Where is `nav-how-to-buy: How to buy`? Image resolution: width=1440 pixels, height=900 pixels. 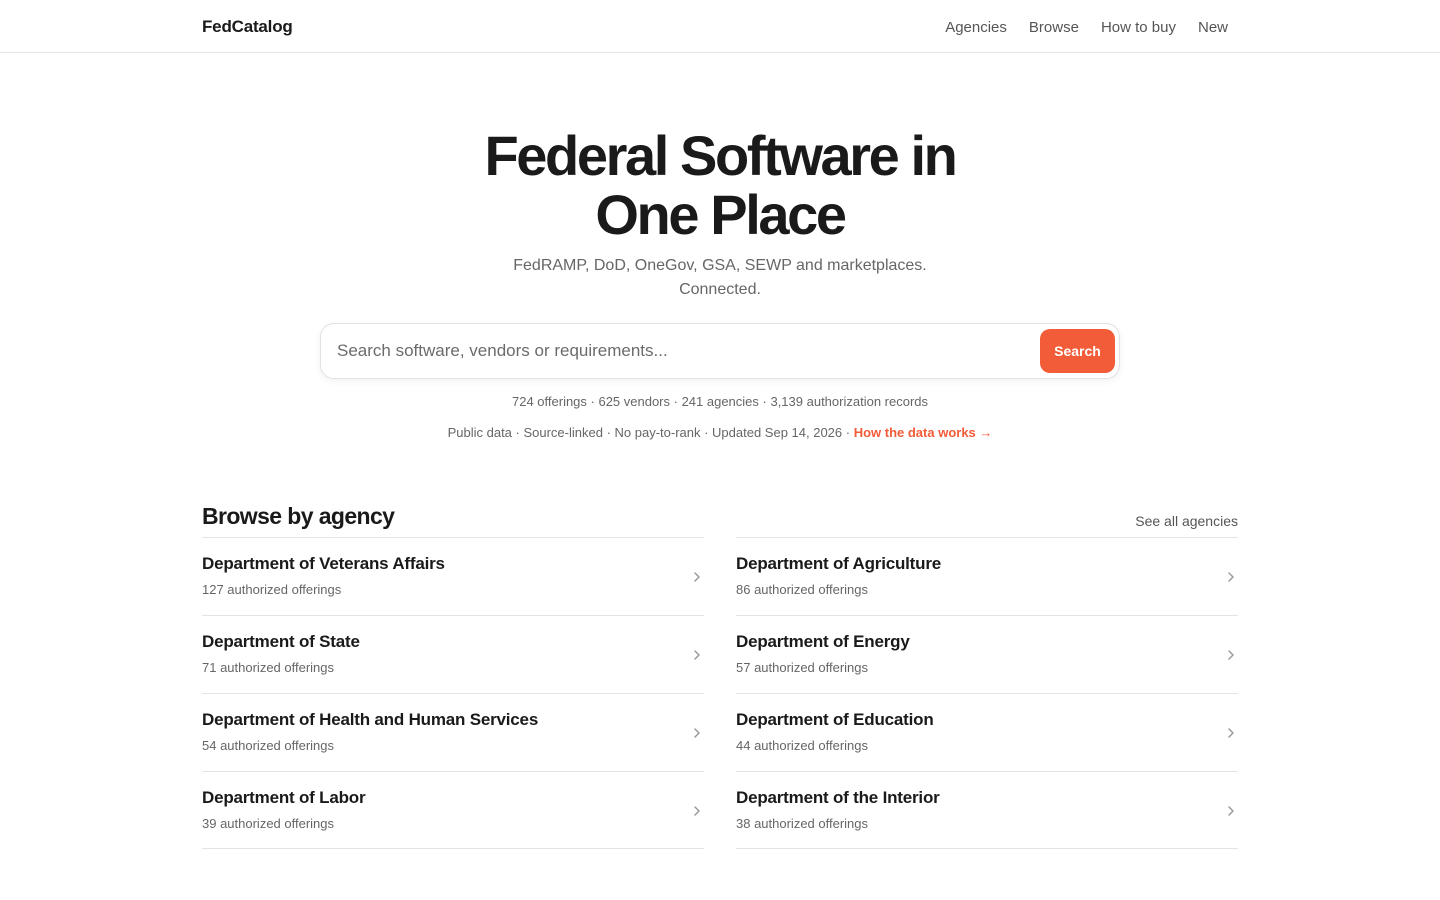
nav-how-to-buy: How to buy is located at coordinates (1138, 27).